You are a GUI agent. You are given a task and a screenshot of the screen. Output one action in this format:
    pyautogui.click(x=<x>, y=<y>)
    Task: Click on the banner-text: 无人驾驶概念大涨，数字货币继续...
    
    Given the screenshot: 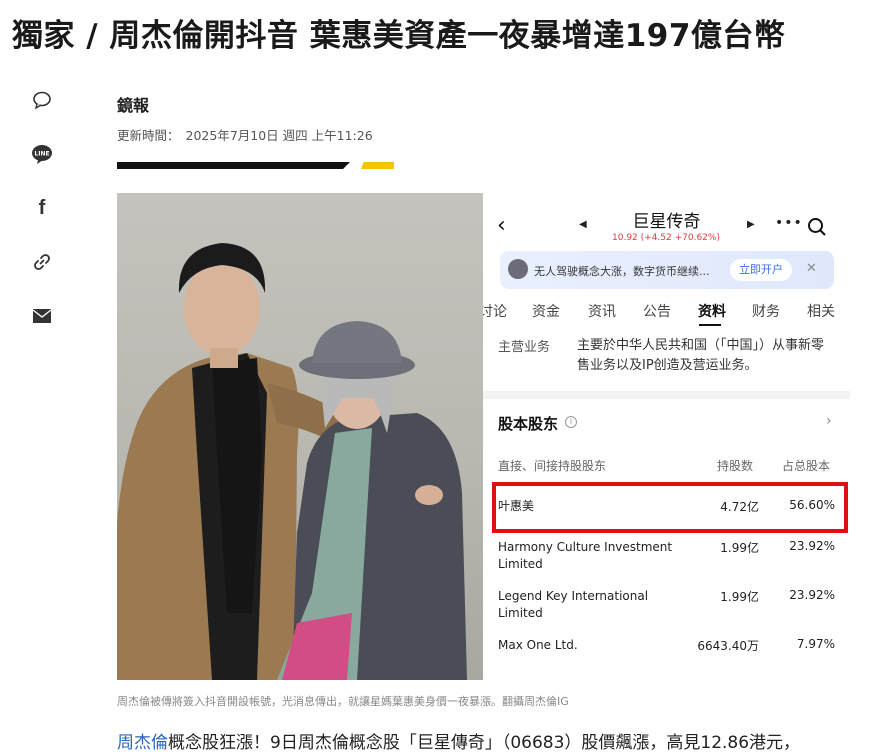 What is the action you would take?
    pyautogui.click(x=622, y=271)
    